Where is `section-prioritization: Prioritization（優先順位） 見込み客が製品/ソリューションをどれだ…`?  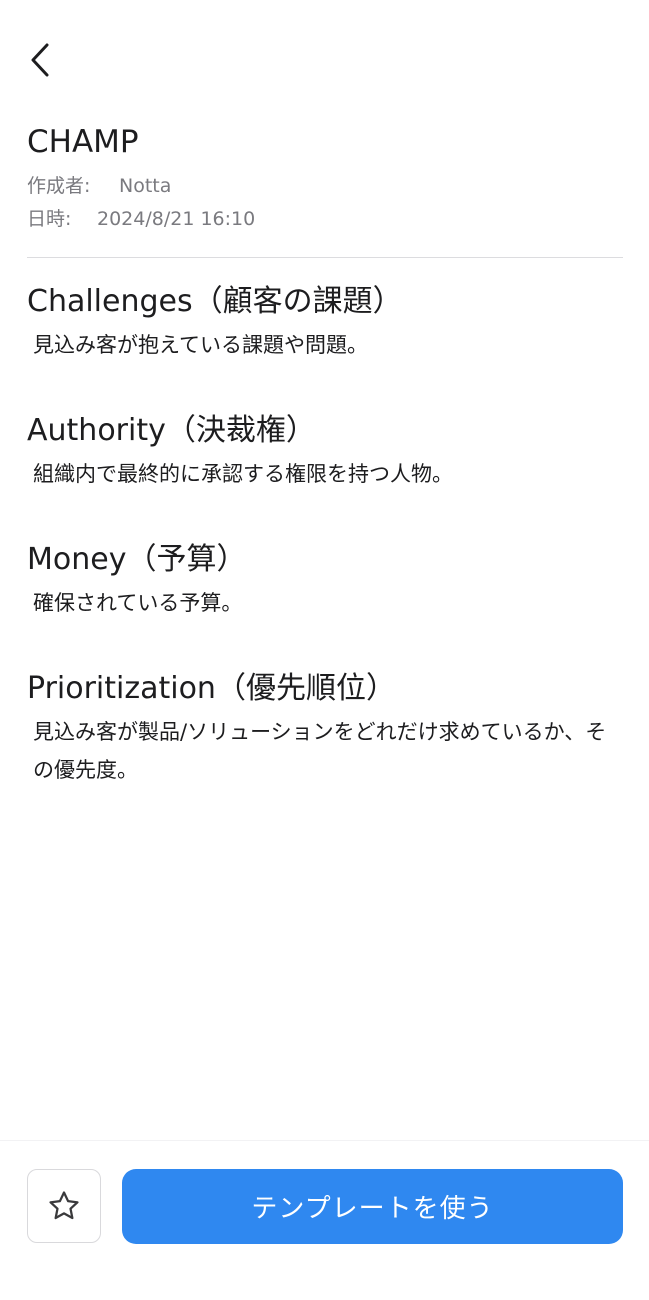
section-prioritization: Prioritization（優先順位） 見込み客が製品/ソリューションをどれだ… is located at coordinates (327, 728).